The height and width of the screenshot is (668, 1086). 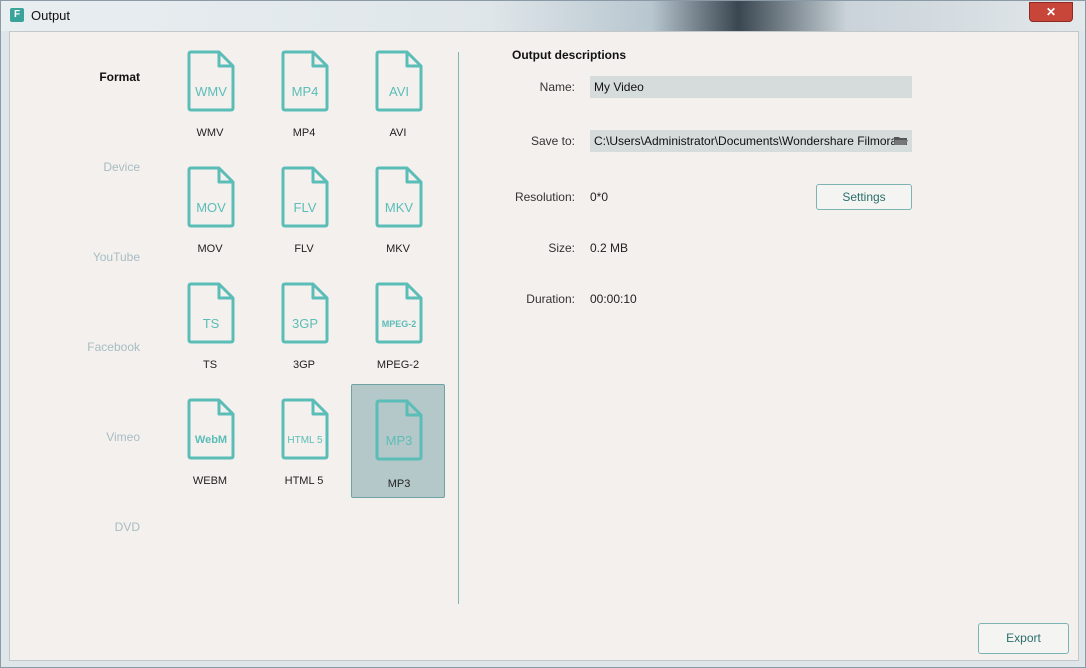 I want to click on format-tile-html5: HTML 5 HTML 5, so click(x=304, y=451).